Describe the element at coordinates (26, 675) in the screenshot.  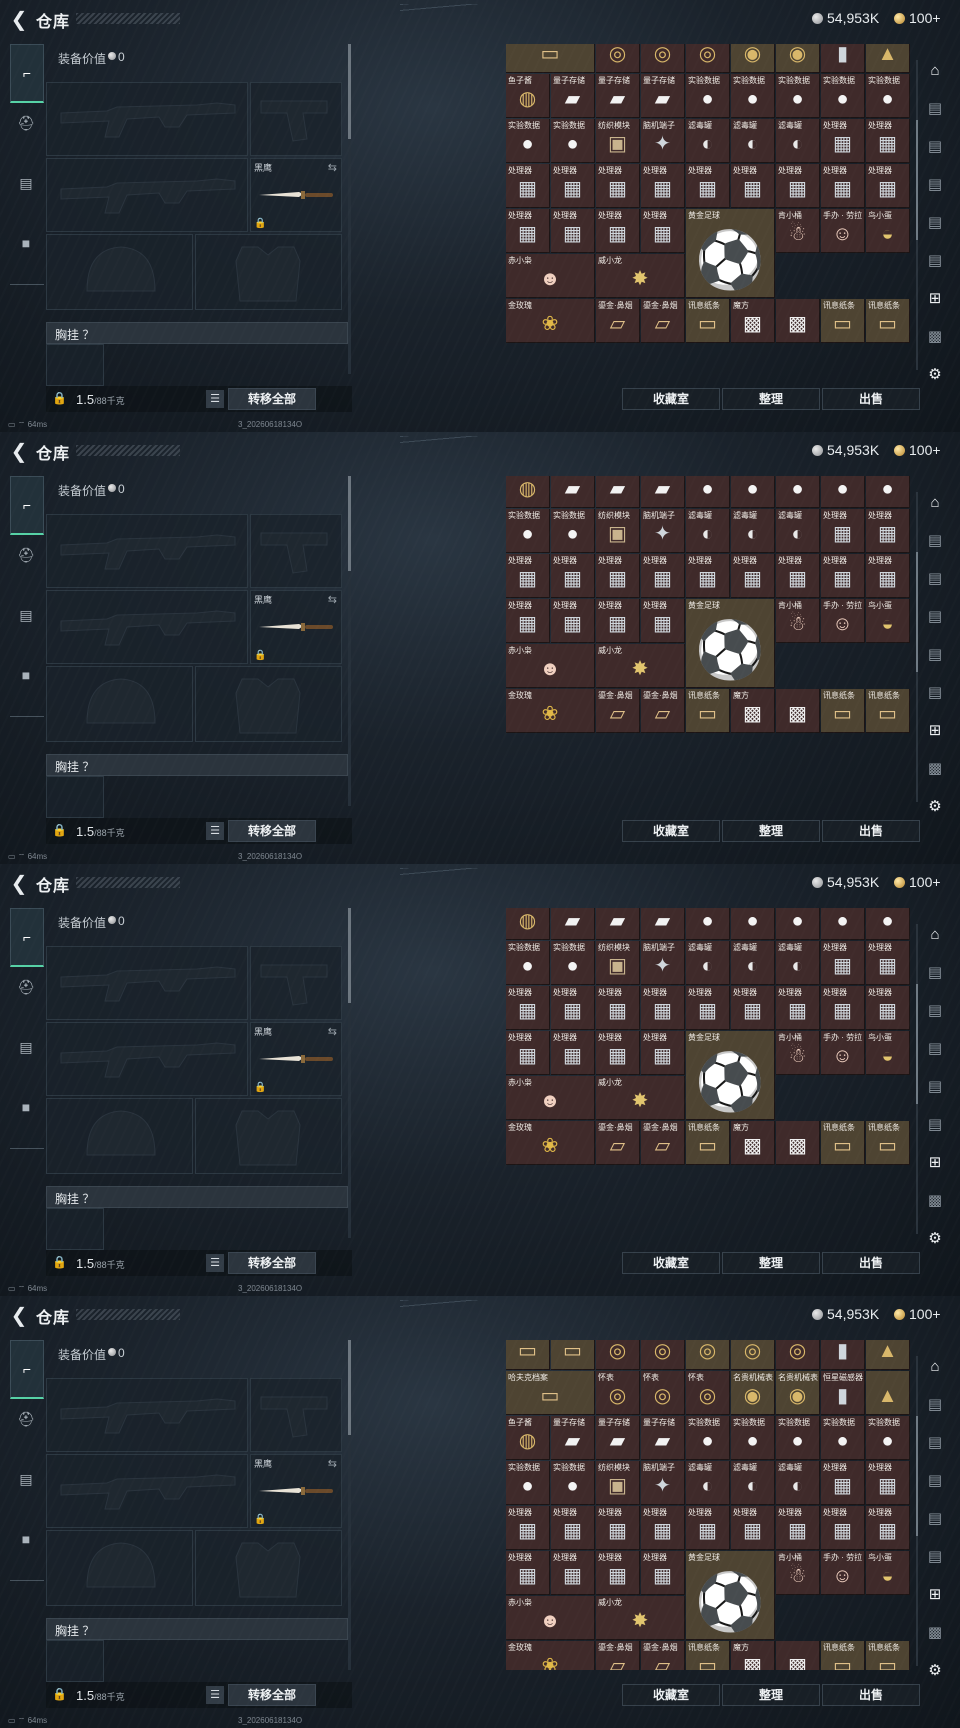
I see `briefcase-icon: ■` at that location.